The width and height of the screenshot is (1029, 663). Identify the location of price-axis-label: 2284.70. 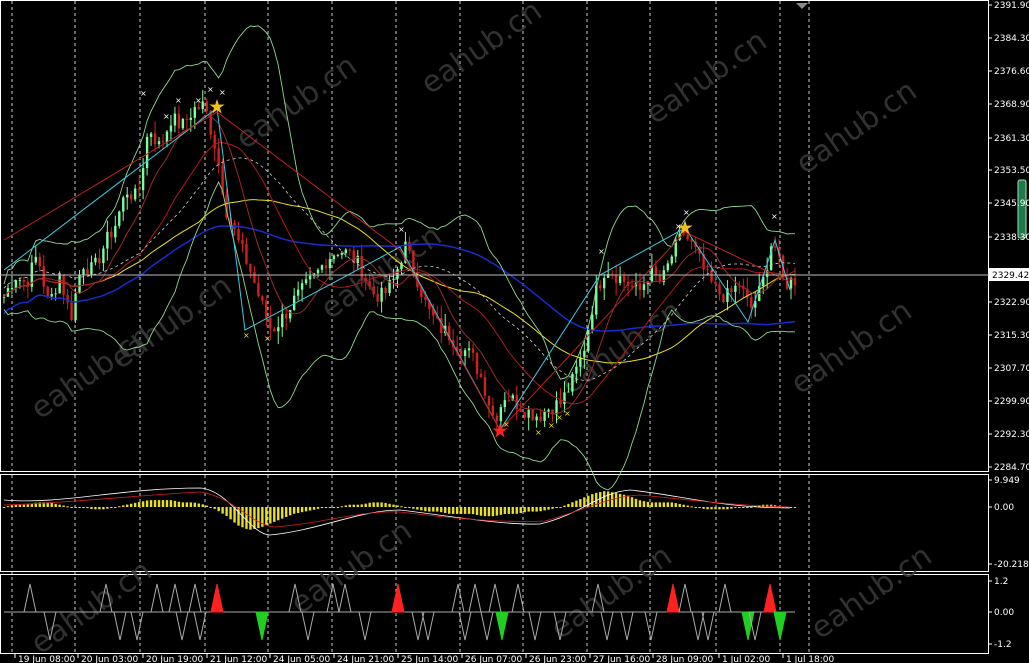
(1011, 468).